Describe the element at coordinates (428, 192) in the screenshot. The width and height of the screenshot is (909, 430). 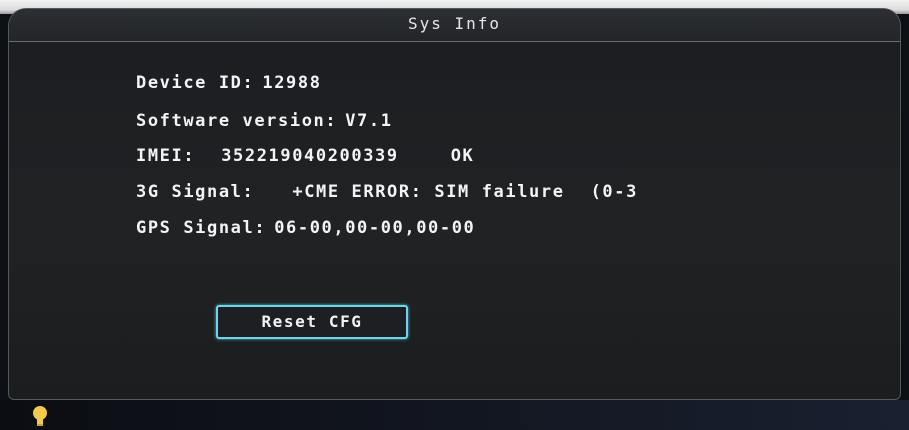
I see `signal-3g-value: +CME ERROR: SIM failure` at that location.